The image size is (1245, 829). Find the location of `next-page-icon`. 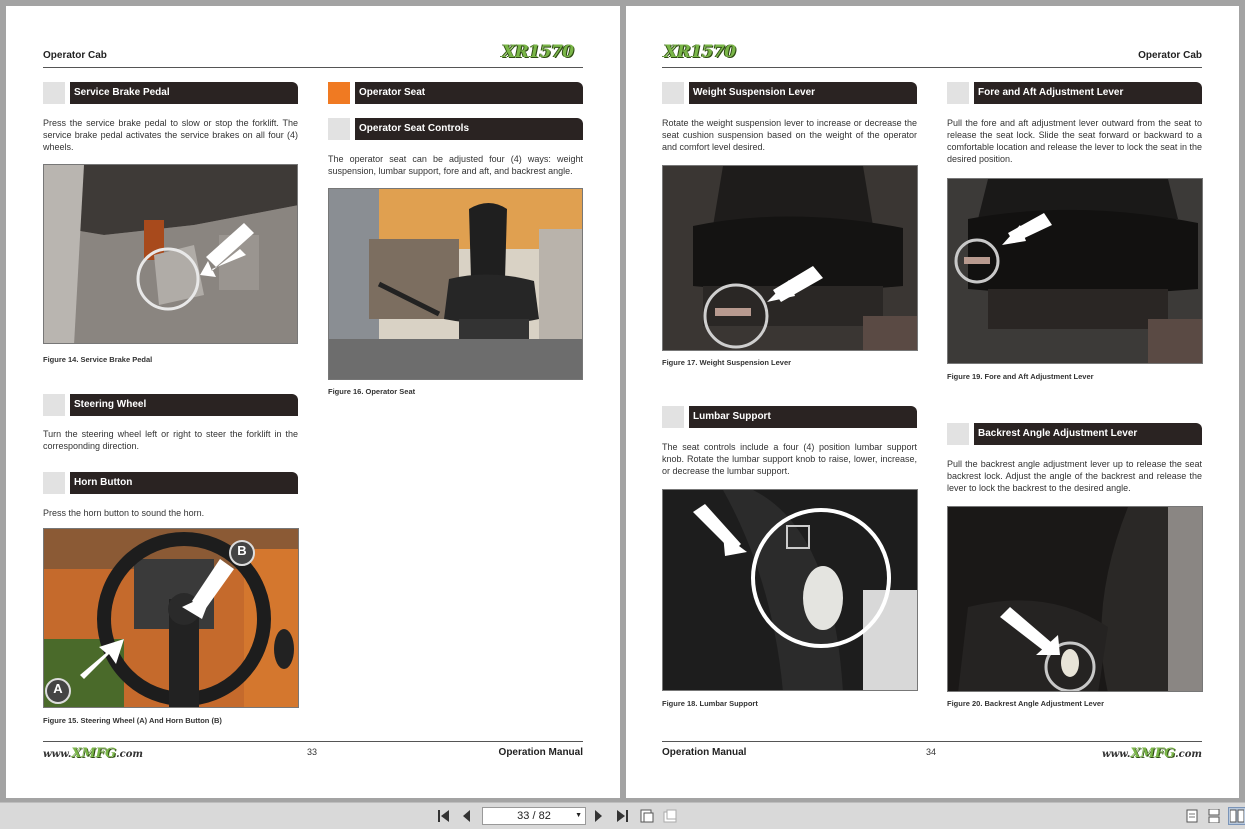

next-page-icon is located at coordinates (598, 816).